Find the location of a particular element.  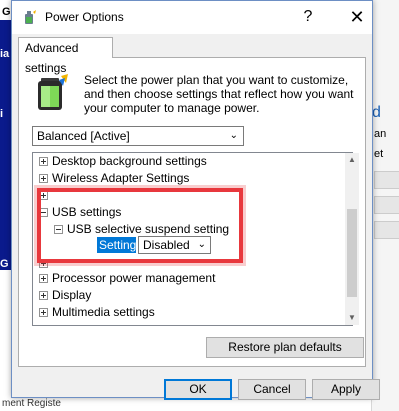

scroll-thumb is located at coordinates (352, 253).